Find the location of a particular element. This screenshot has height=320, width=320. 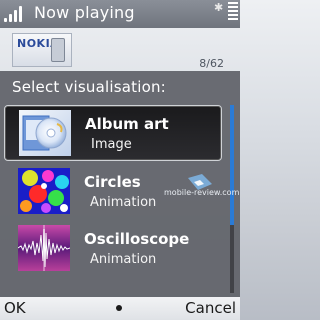

cancel-softkey: Cancel is located at coordinates (210, 308).